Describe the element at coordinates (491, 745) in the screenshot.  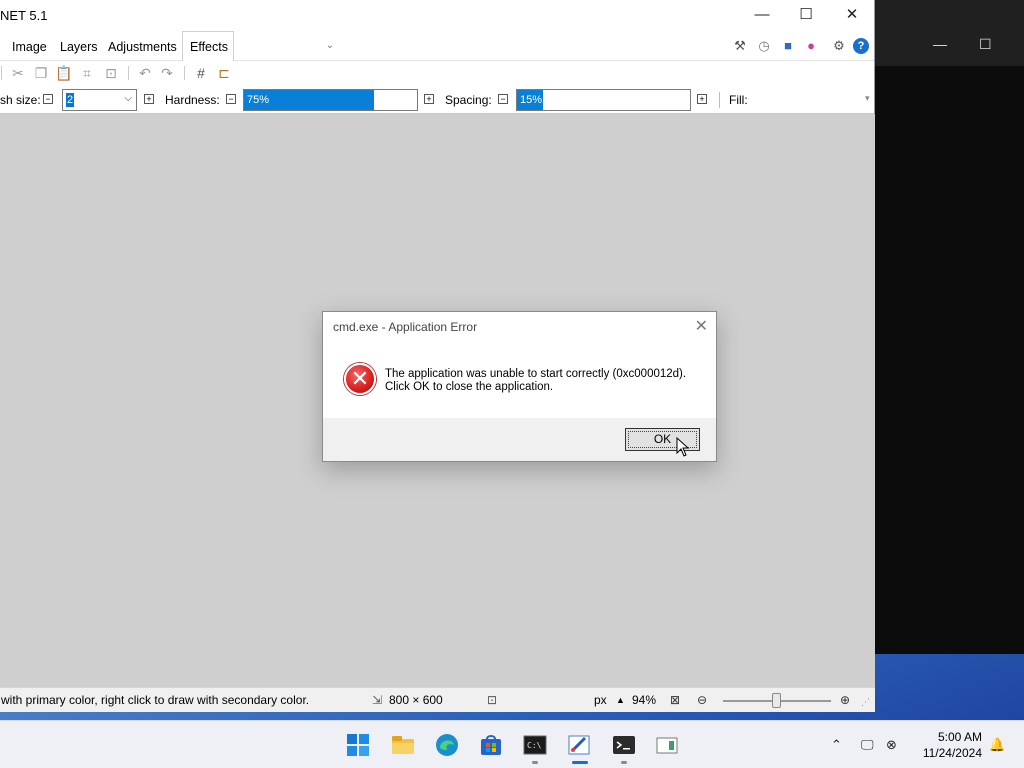
I see `store-icon` at that location.